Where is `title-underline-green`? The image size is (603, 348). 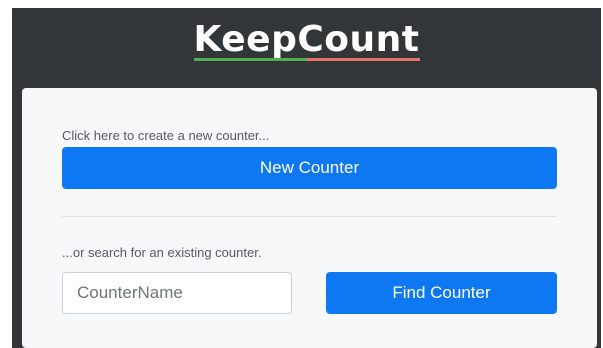
title-underline-green is located at coordinates (250, 59).